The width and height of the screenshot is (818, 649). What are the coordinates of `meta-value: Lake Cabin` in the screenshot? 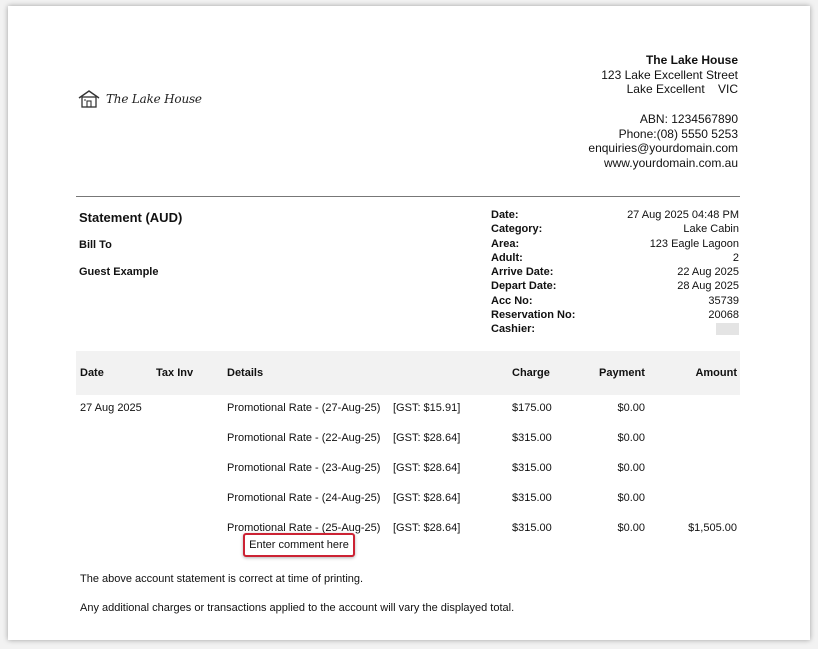 It's located at (711, 229).